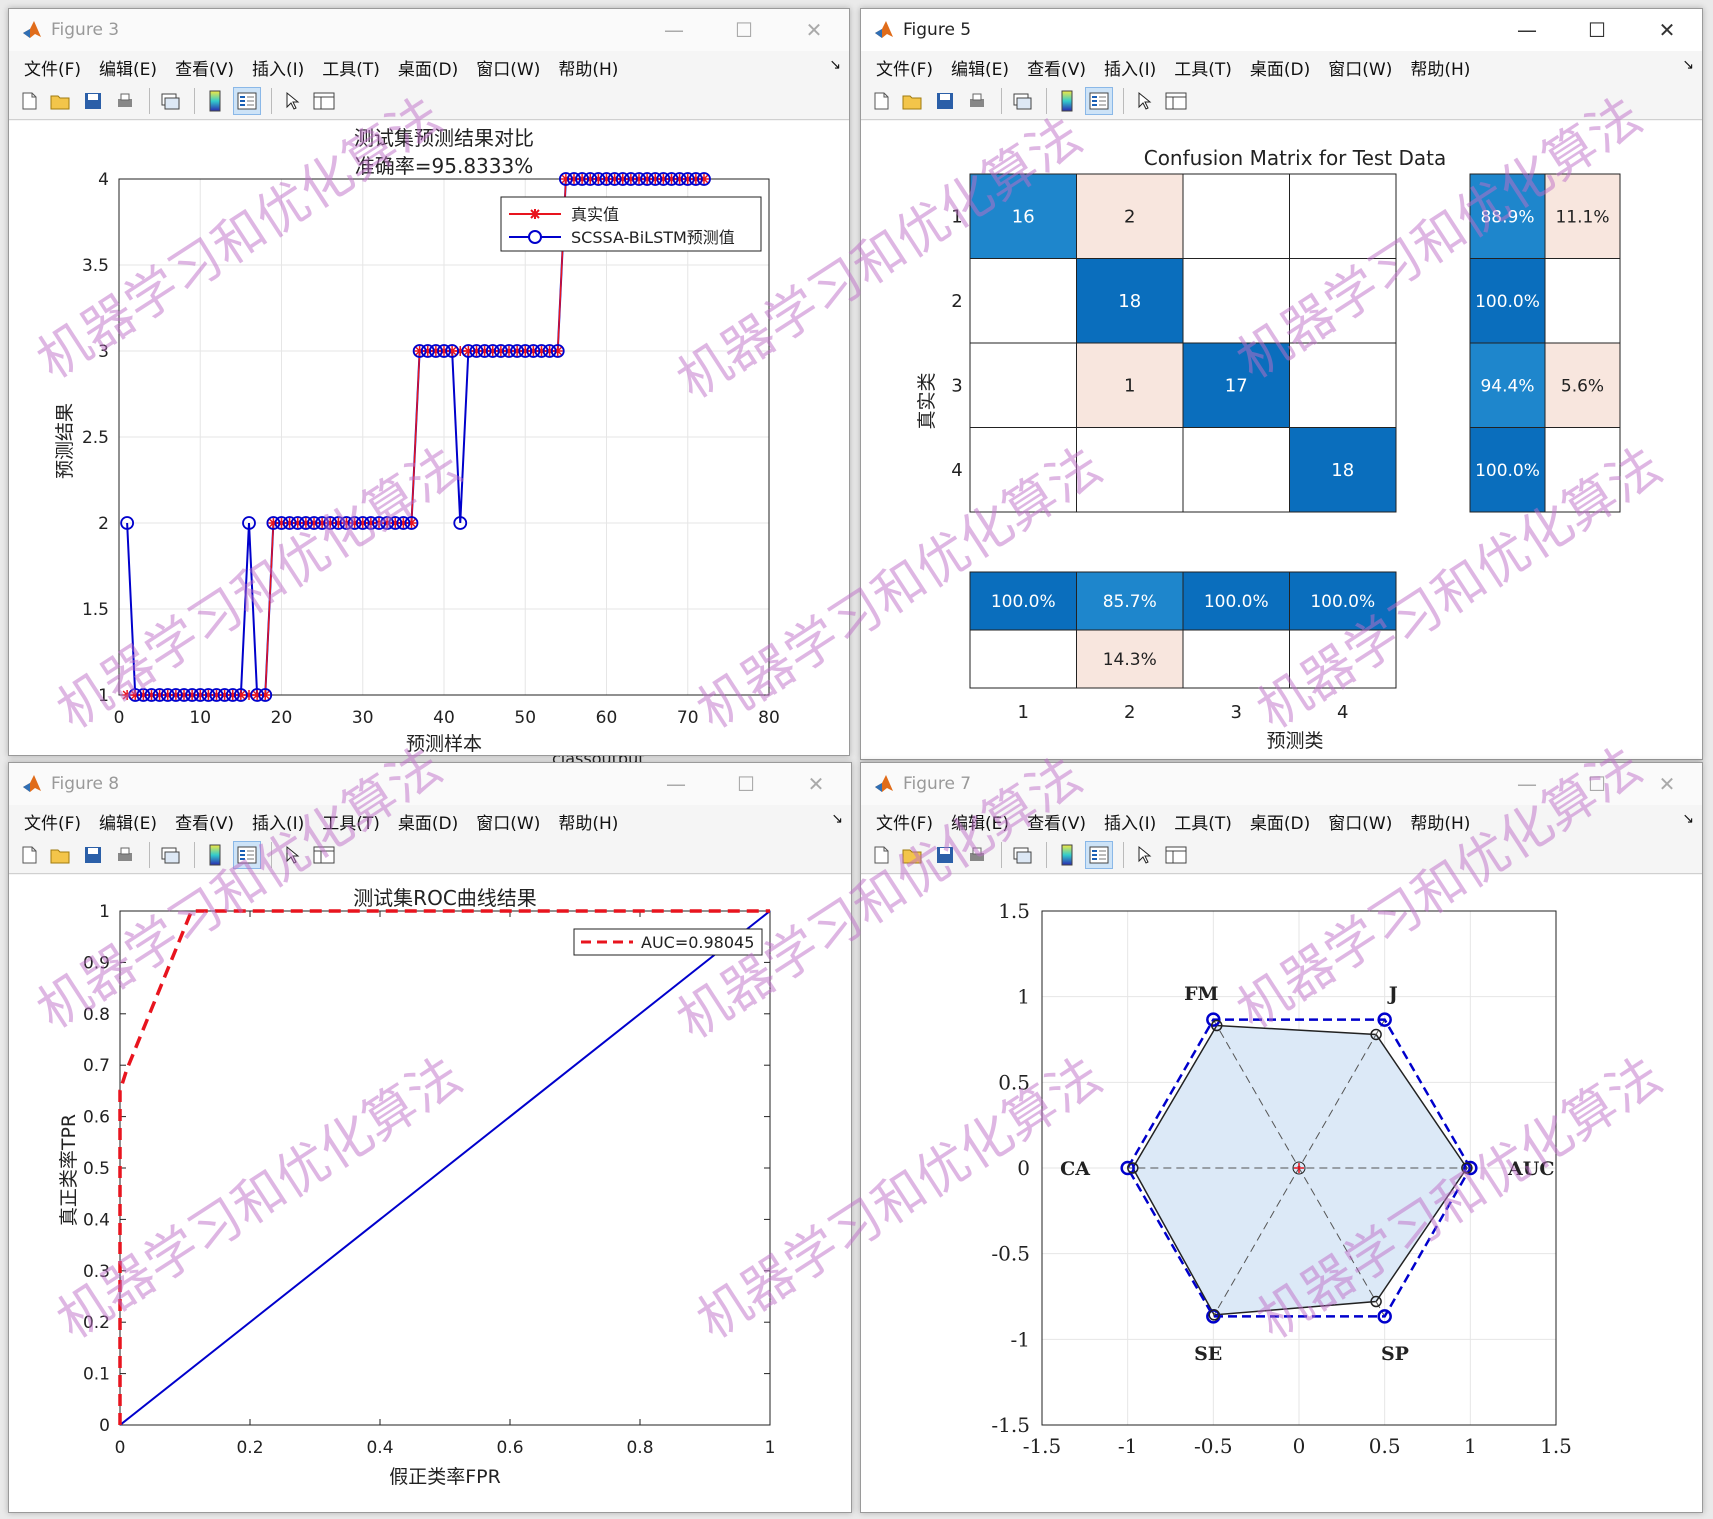 This screenshot has height=1519, width=1713. Describe the element at coordinates (1281, 30) in the screenshot. I see `title-bar: Figure 5 — ☐ ✕` at that location.